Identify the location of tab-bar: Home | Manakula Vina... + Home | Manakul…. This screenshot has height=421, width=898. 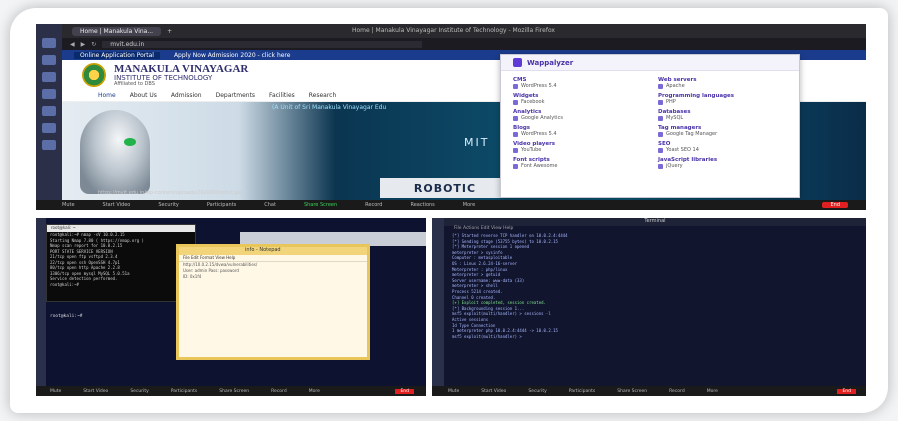
(464, 31).